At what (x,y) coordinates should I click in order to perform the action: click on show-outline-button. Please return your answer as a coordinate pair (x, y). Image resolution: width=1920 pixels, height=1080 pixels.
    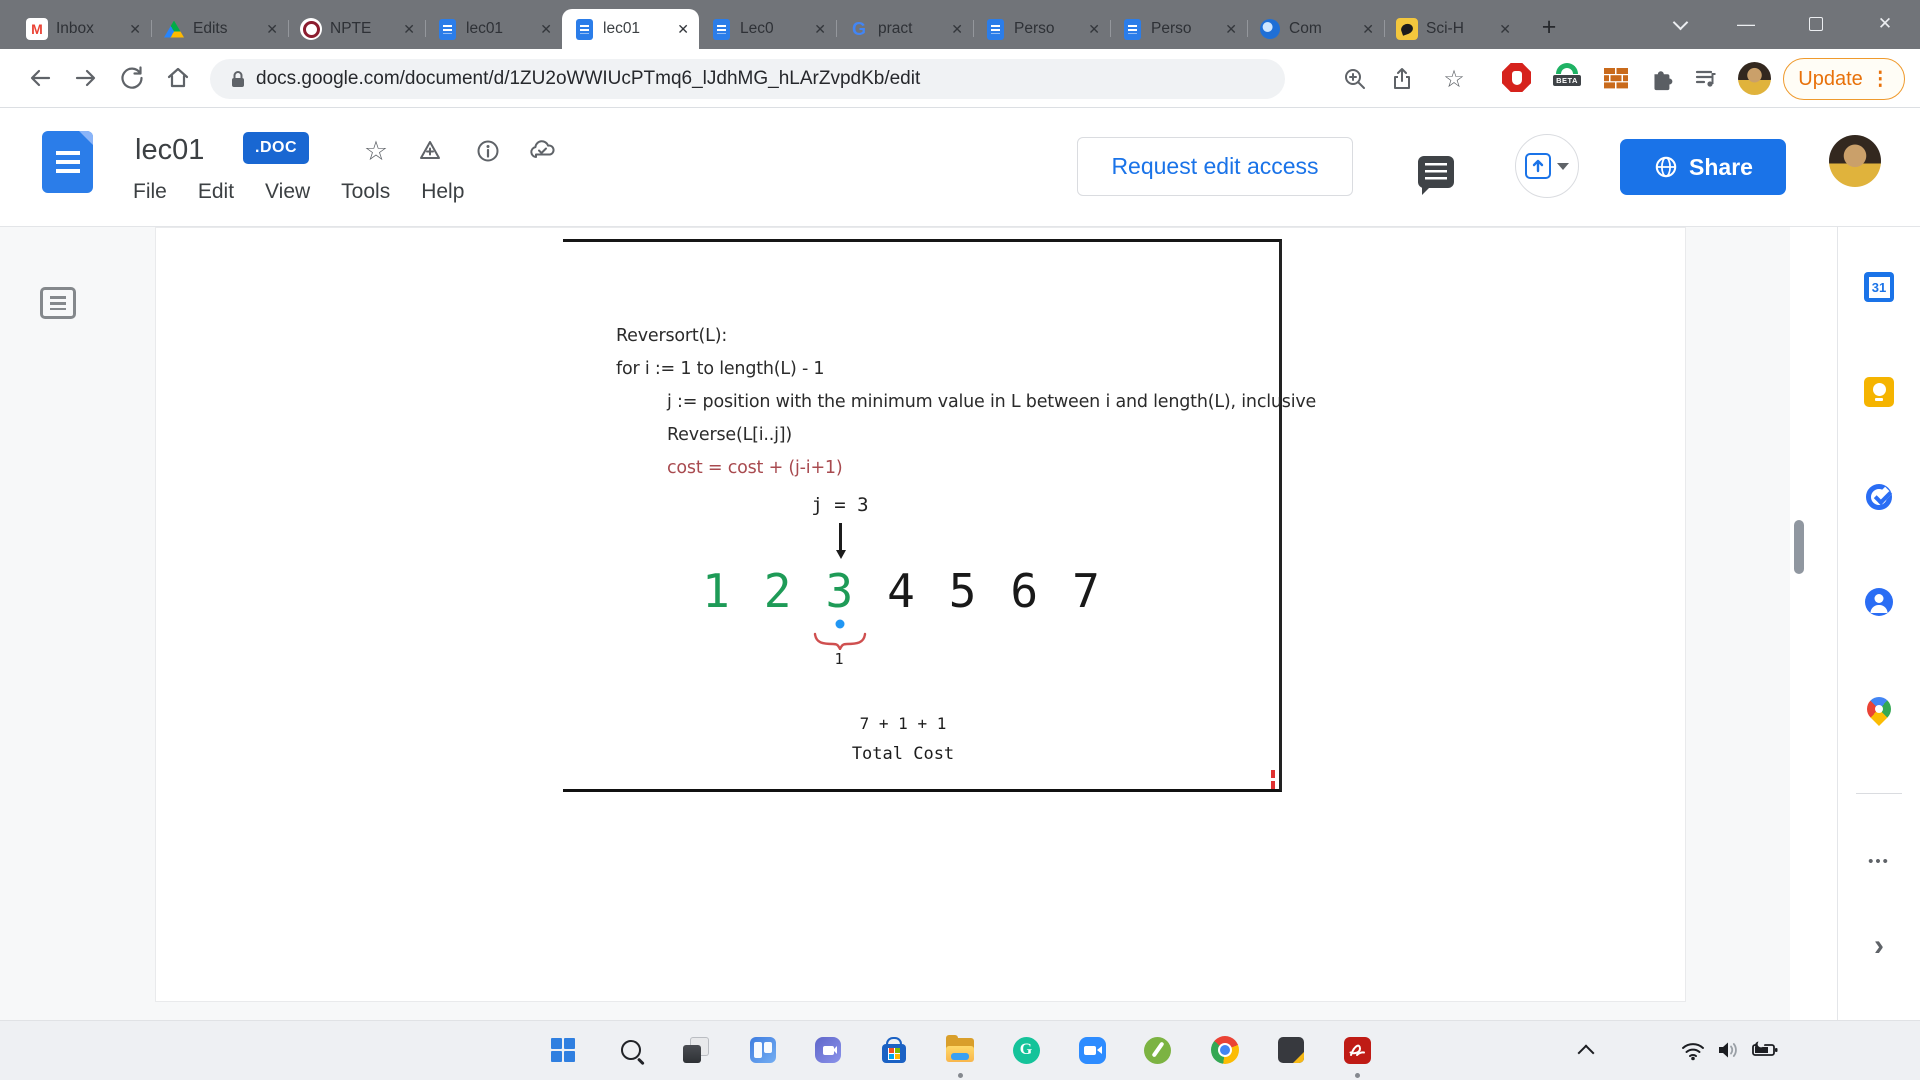
    Looking at the image, I should click on (58, 303).